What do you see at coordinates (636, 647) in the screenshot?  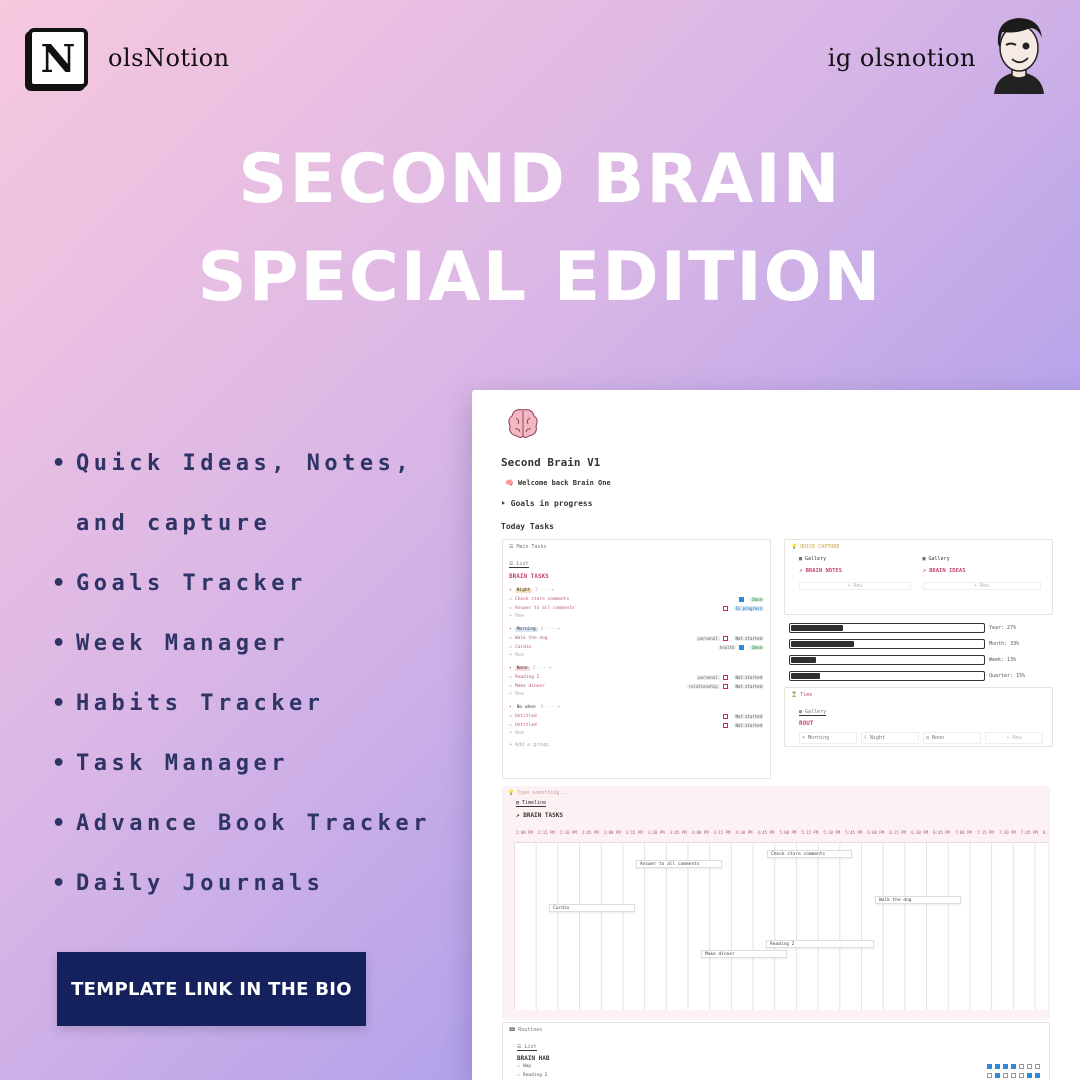 I see `task-row: ▫ Cardio health Done` at bounding box center [636, 647].